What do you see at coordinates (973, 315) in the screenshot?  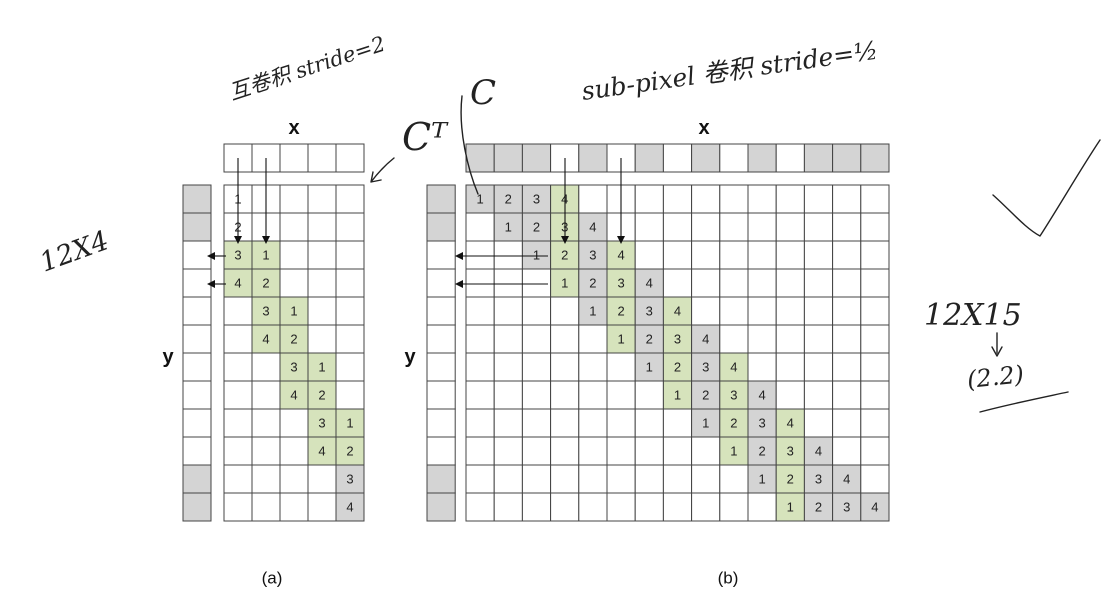 I see `size-b-annotation: 12X15` at bounding box center [973, 315].